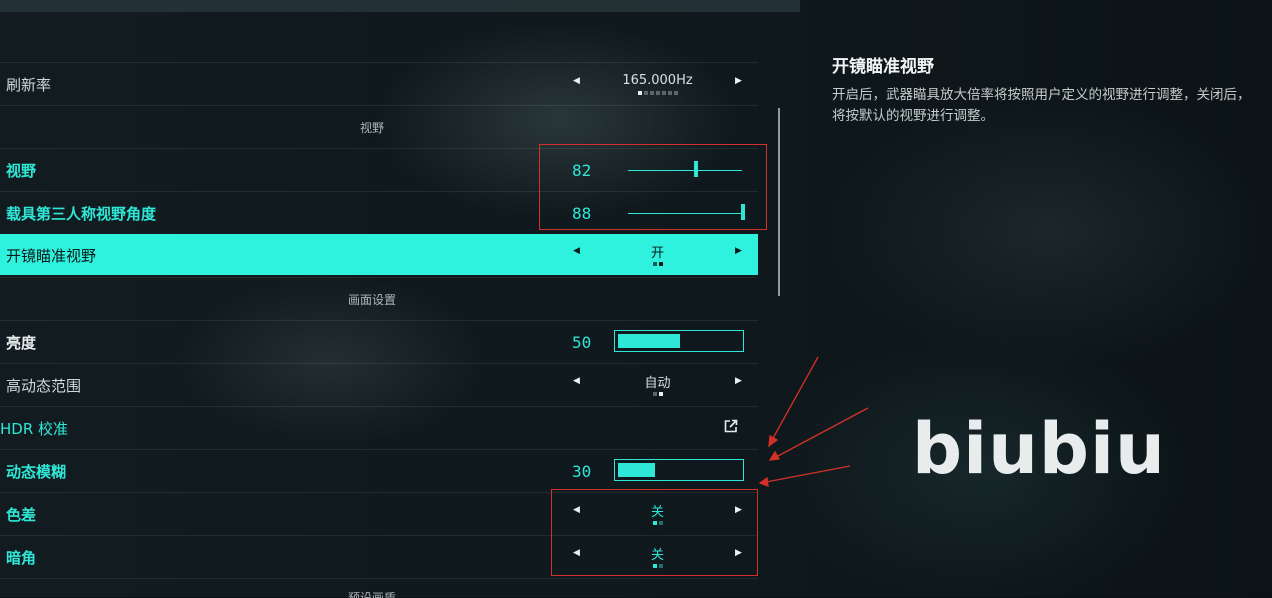  Describe the element at coordinates (883, 67) in the screenshot. I see `info-title: 开镜瞄准视野` at that location.